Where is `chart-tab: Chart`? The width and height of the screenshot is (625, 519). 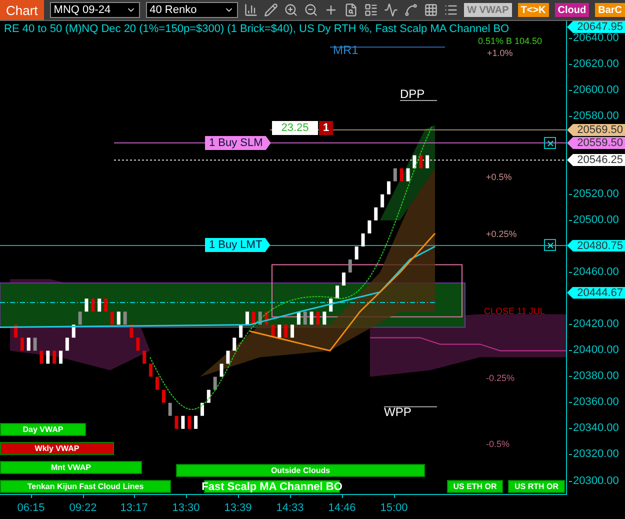
chart-tab: Chart is located at coordinates (22, 10).